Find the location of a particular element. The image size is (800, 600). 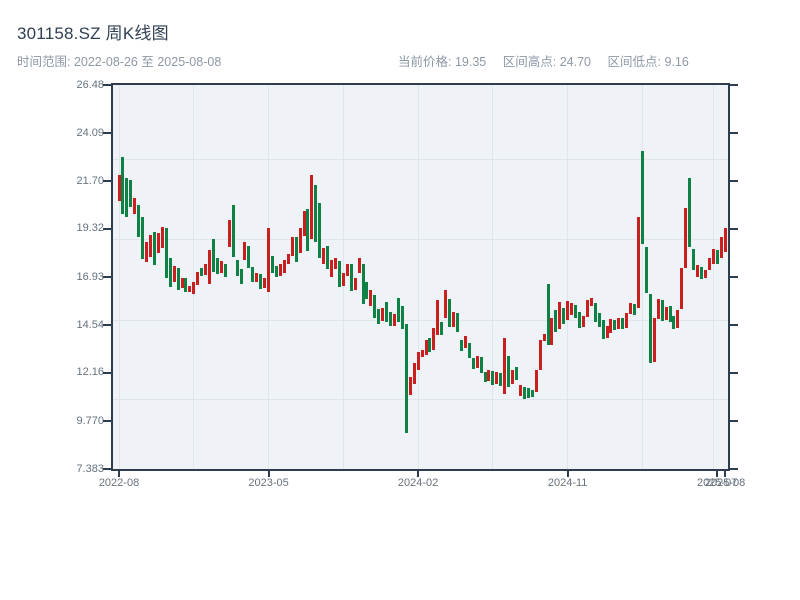

date-range-label: 时间范围: 2022-08-26 至 2025-08-08 is located at coordinates (119, 62).